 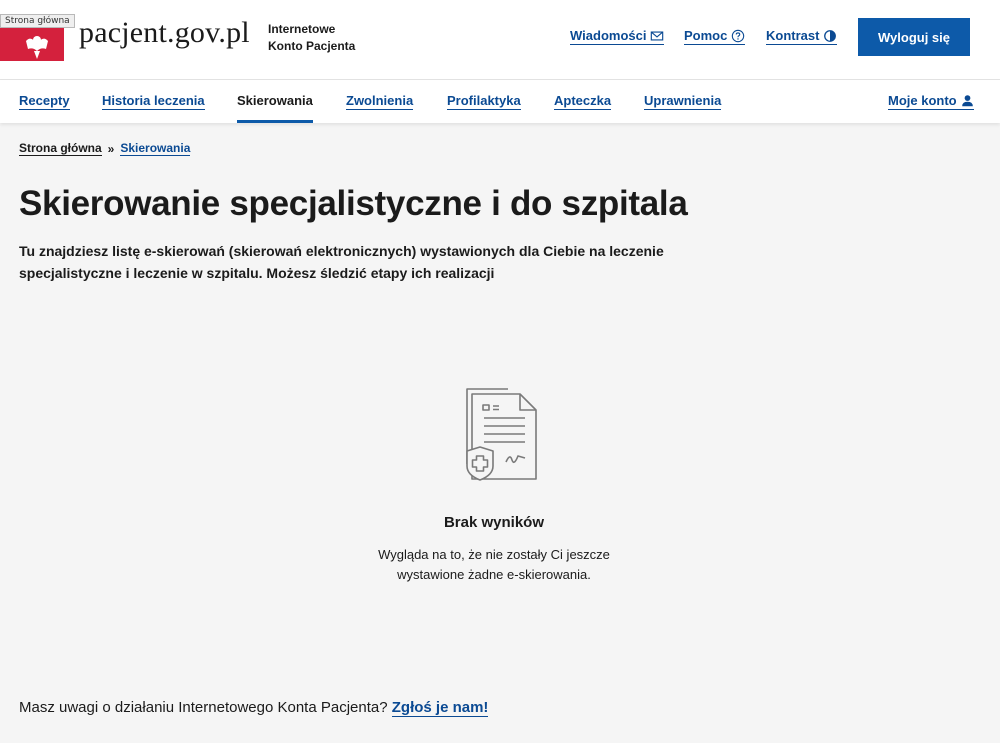 I want to click on home-tooltip: Strona główna, so click(x=37, y=21).